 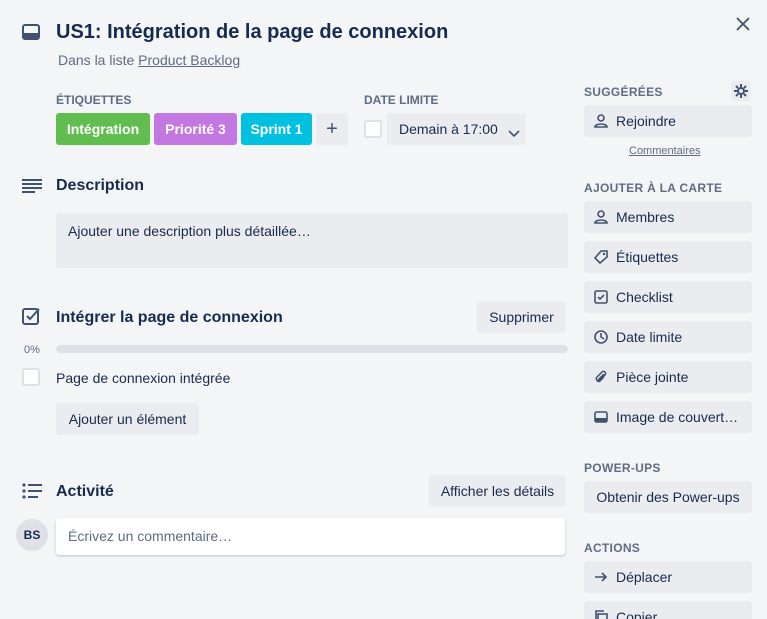 I want to click on add-to-card-heading: AJOUTER À LA CARTE, so click(x=653, y=188).